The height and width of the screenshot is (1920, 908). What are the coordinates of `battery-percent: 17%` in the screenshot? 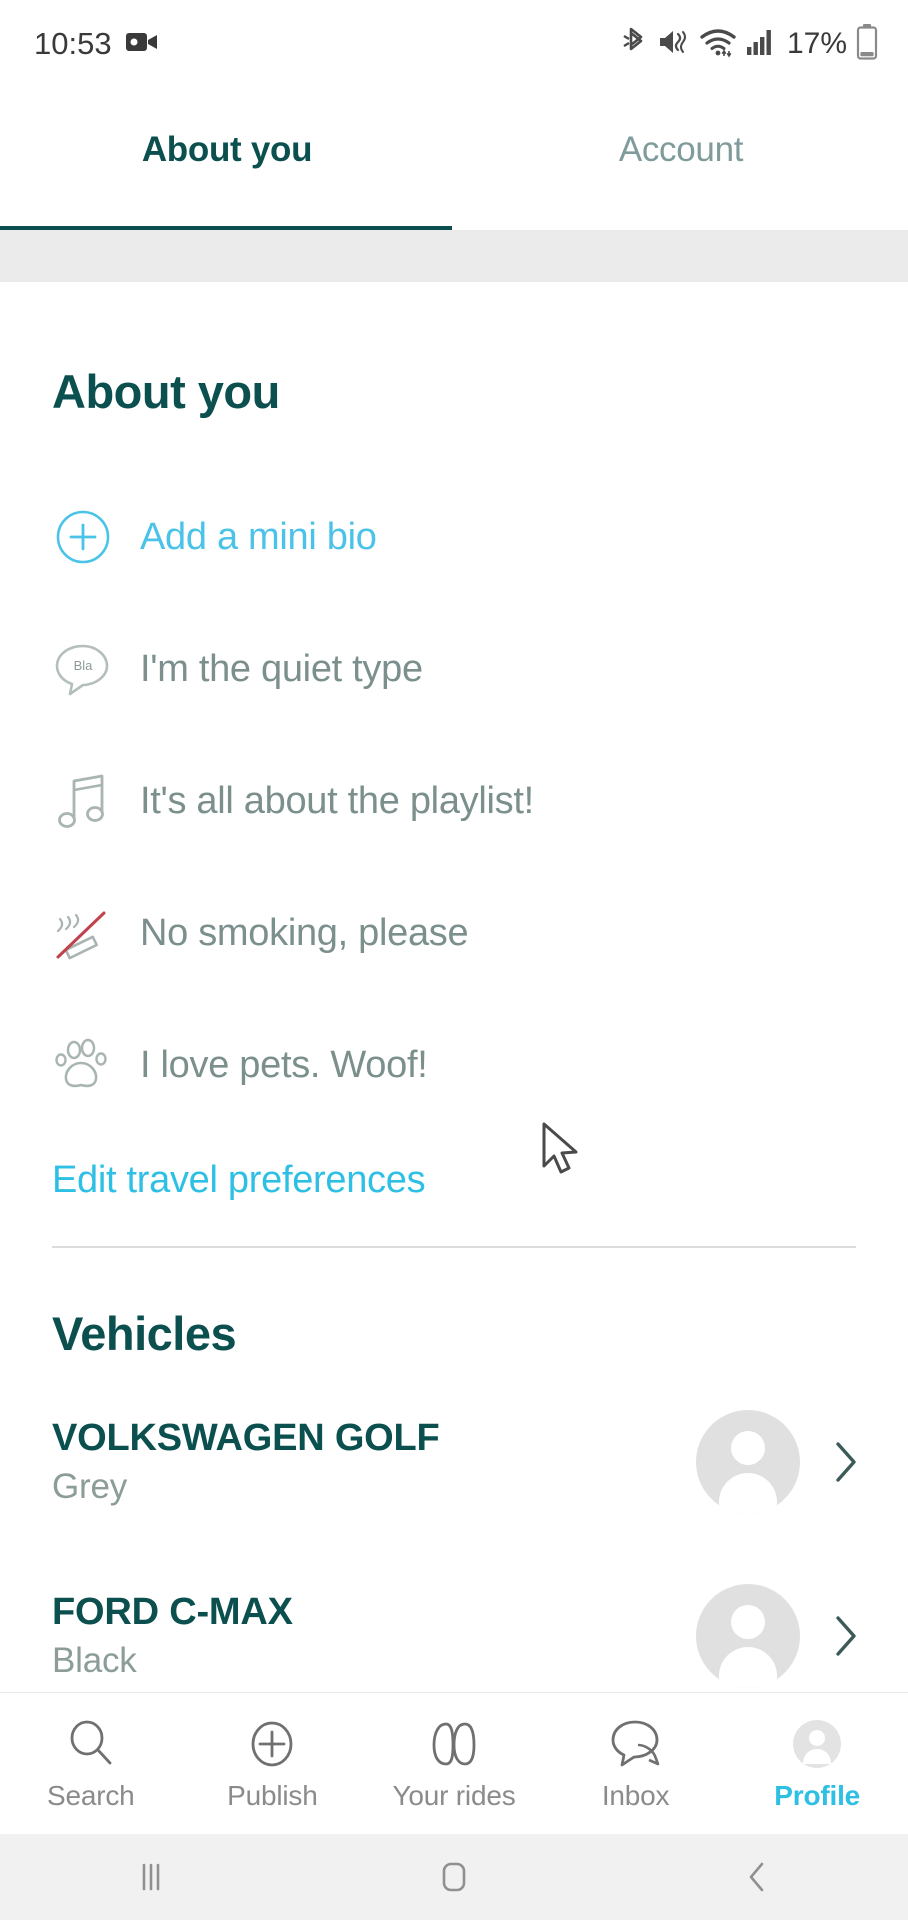 It's located at (816, 43).